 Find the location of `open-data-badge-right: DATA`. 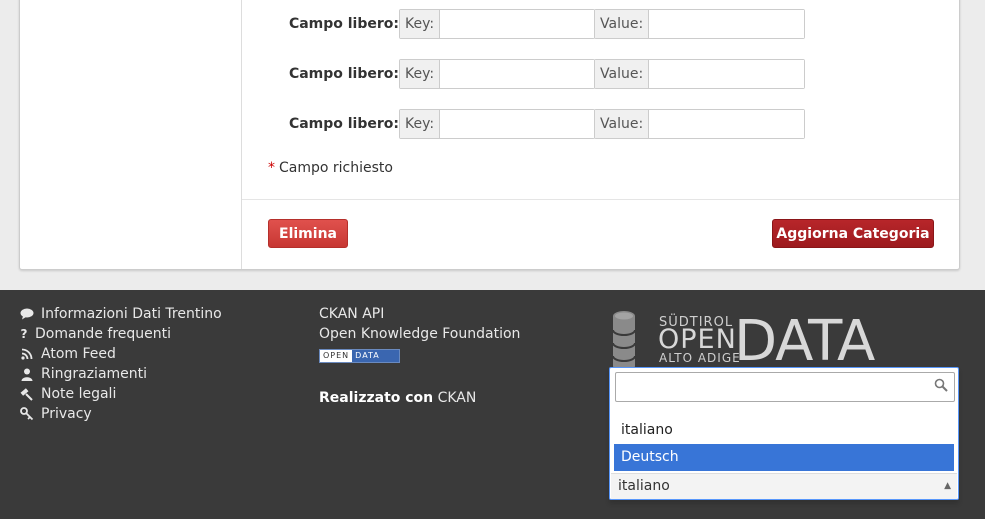

open-data-badge-right: DATA is located at coordinates (375, 356).